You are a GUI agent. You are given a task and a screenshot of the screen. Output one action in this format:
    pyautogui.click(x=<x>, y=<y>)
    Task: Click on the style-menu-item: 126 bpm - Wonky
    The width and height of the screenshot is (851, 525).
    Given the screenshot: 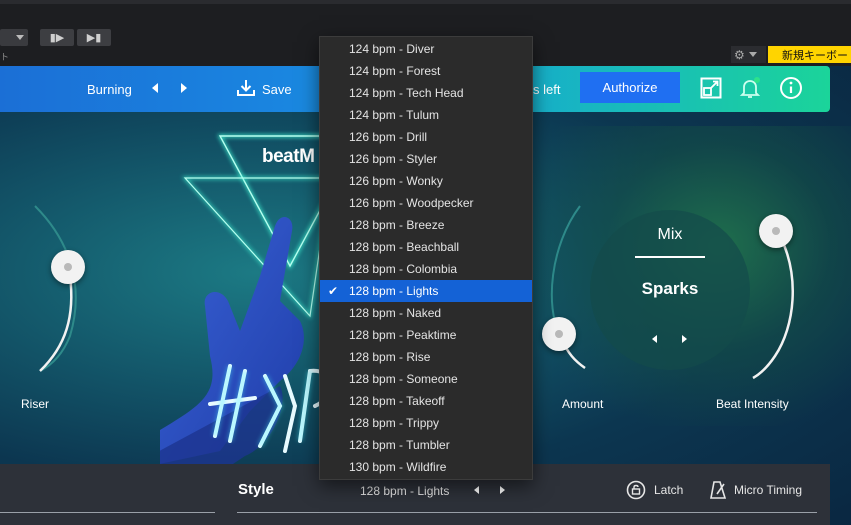 What is the action you would take?
    pyautogui.click(x=426, y=181)
    